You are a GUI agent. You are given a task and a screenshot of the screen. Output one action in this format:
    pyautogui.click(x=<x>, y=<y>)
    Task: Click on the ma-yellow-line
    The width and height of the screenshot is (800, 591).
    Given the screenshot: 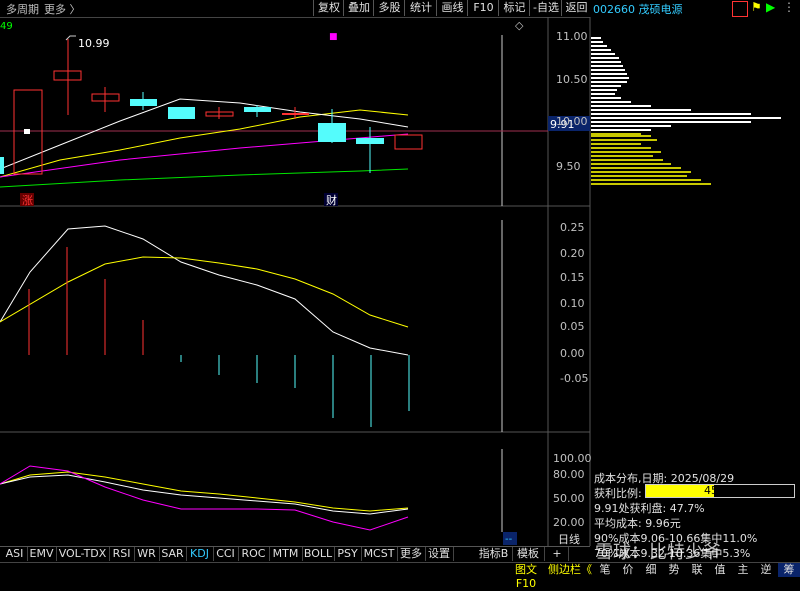 What is the action you would take?
    pyautogui.click(x=204, y=143)
    